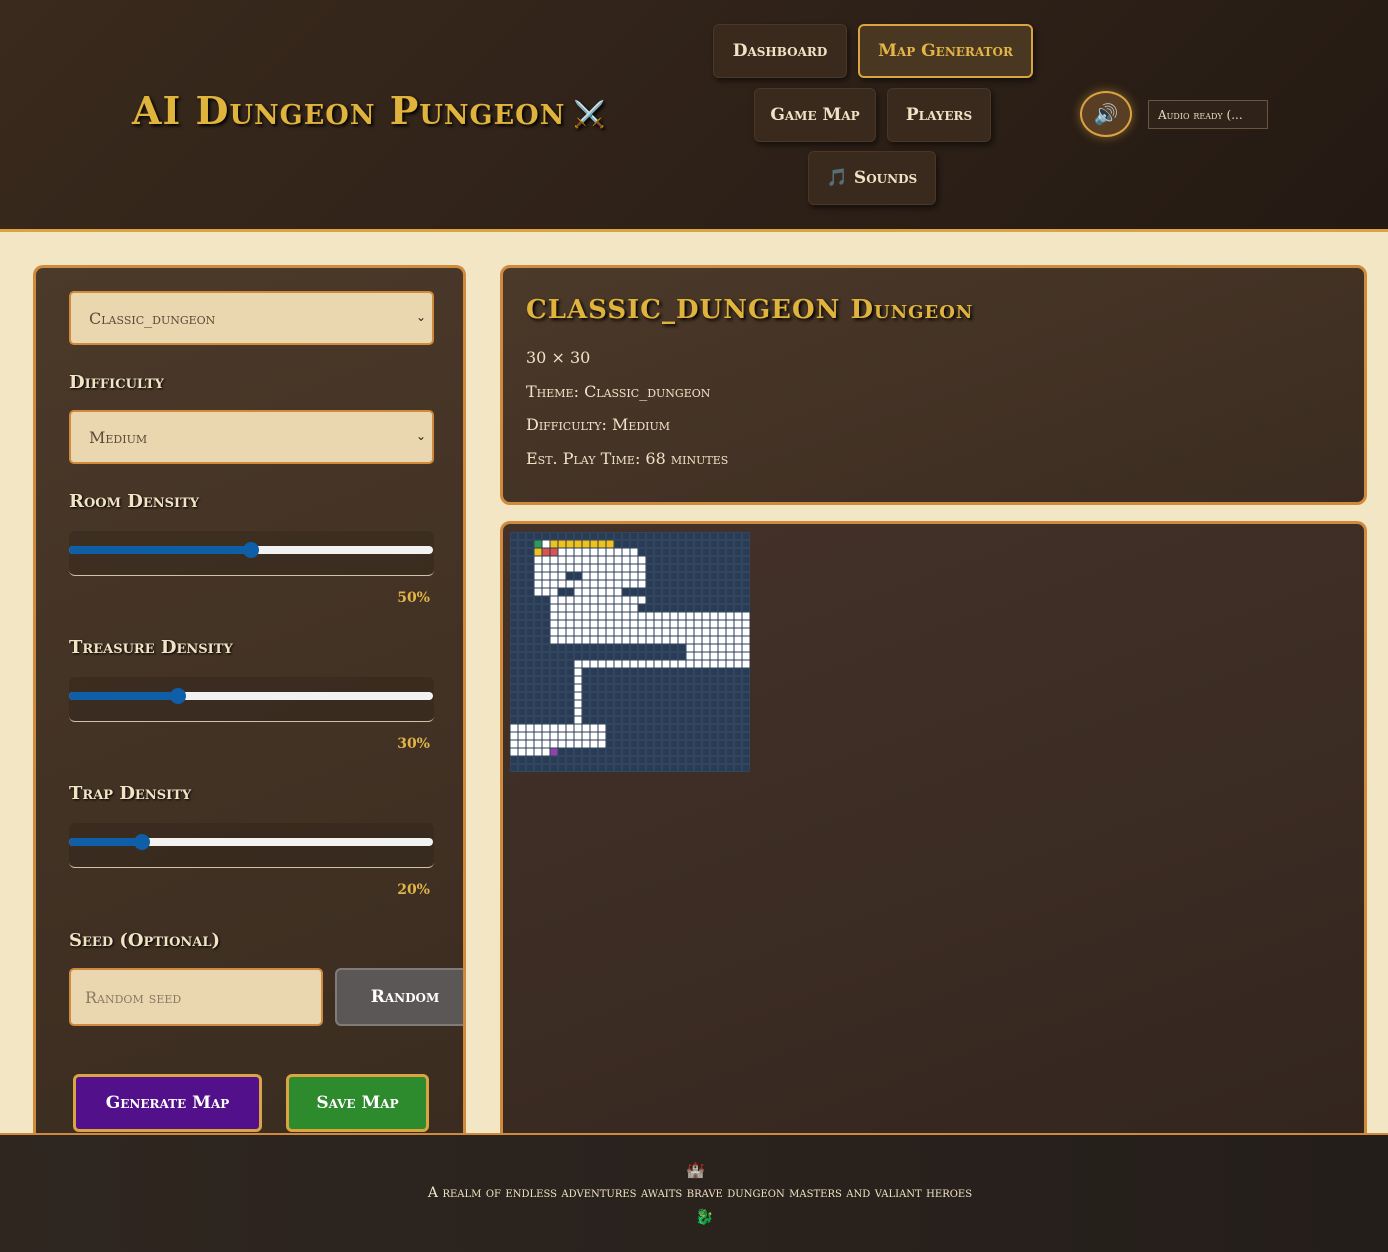  I want to click on nav-dashboard-button: Dashboard, so click(780, 51).